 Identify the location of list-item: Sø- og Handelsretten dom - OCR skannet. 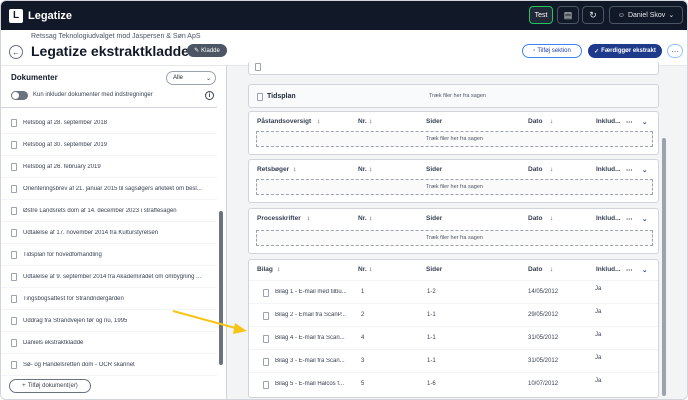
(109, 365).